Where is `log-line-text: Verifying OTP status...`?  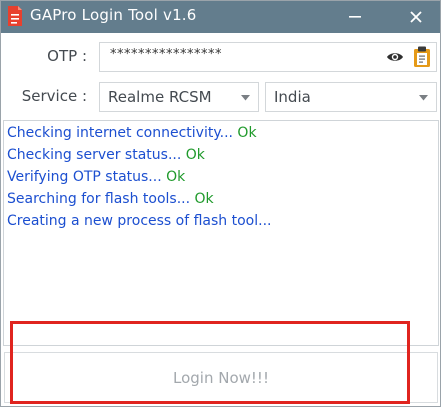 log-line-text: Verifying OTP status... is located at coordinates (87, 177).